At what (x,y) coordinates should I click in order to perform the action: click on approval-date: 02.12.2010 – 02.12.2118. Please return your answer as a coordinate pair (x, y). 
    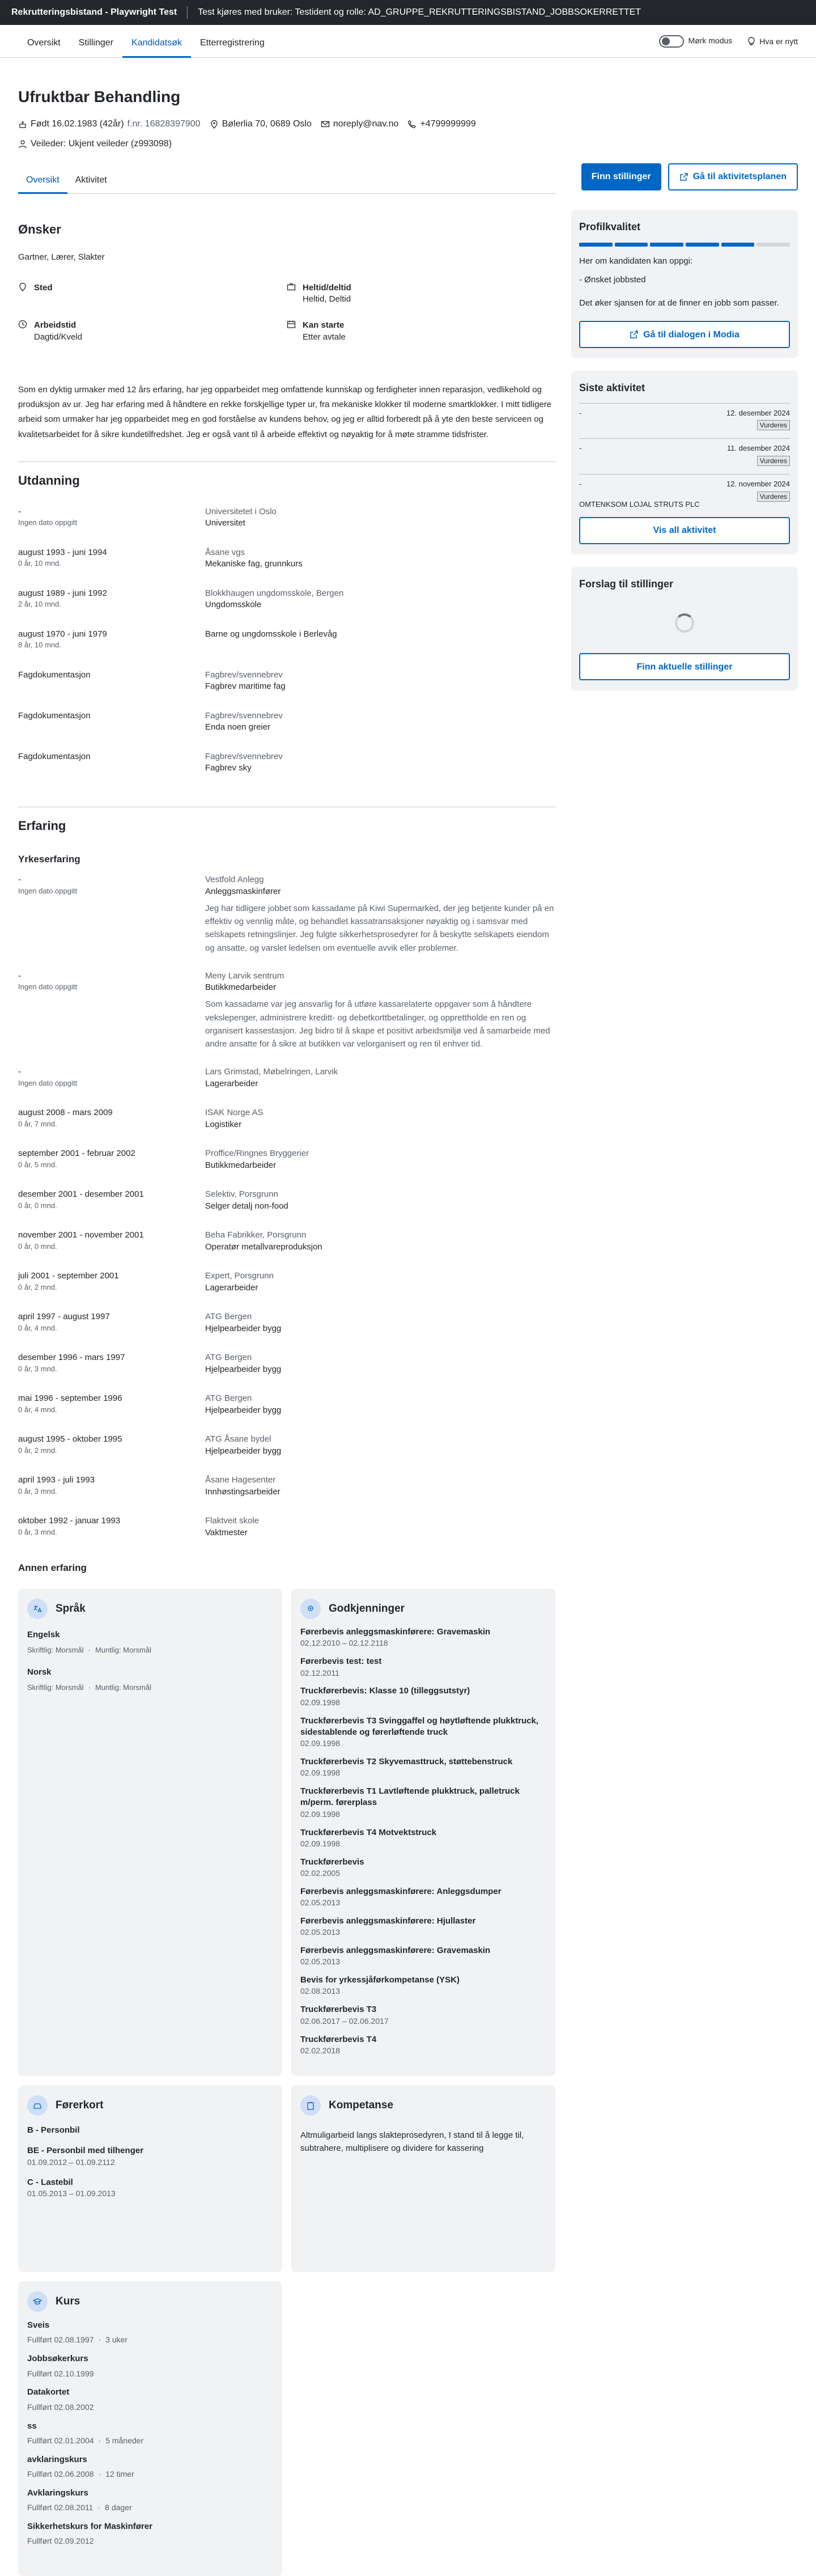
    Looking at the image, I should click on (344, 1643).